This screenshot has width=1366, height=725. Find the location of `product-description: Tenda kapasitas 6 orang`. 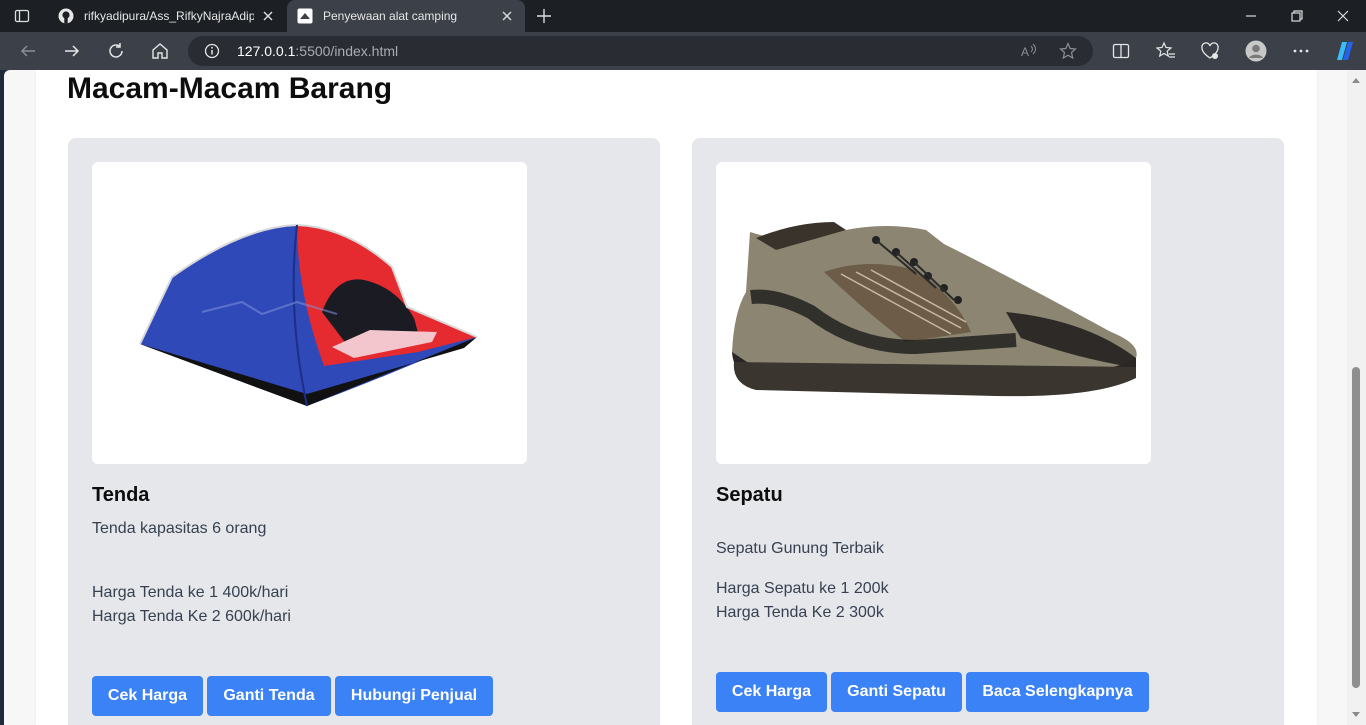

product-description: Tenda kapasitas 6 orang is located at coordinates (179, 528).